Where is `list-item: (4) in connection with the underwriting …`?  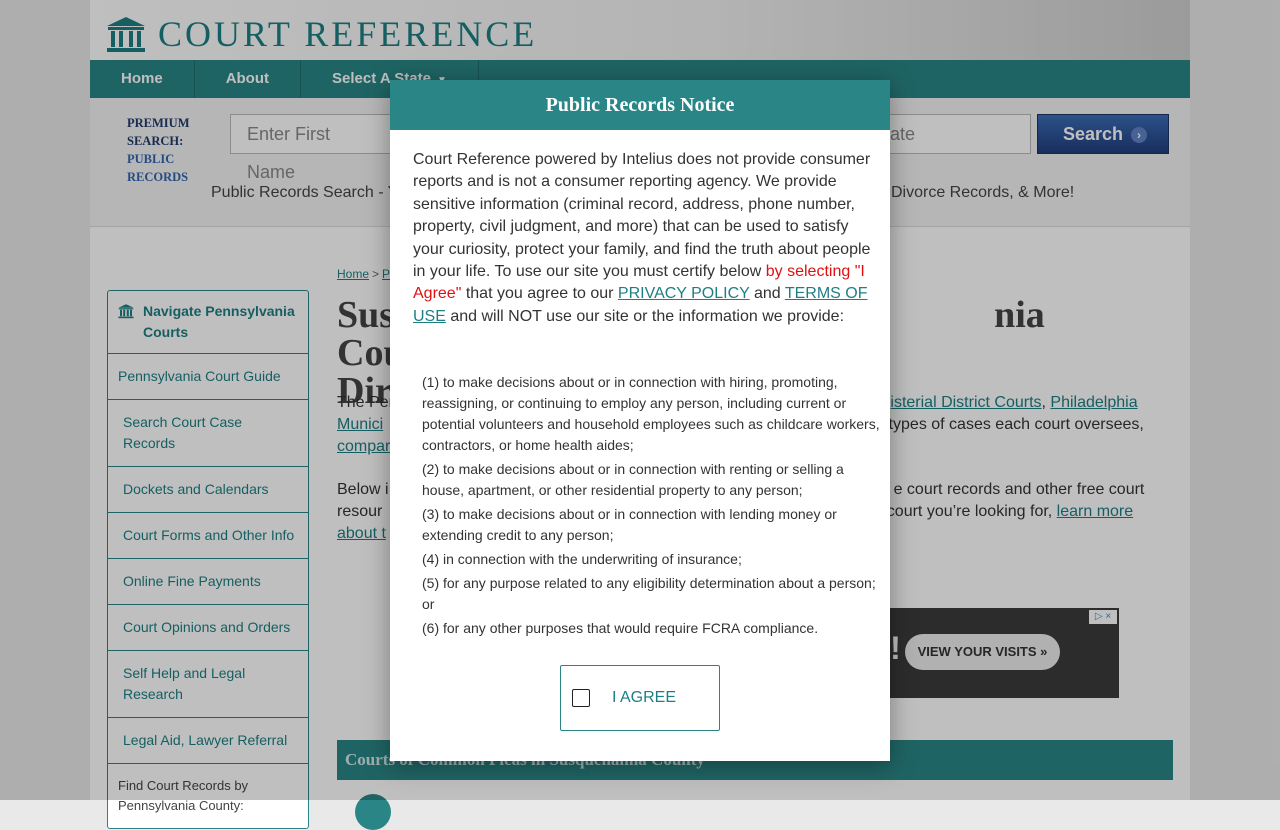 list-item: (4) in connection with the underwriting … is located at coordinates (582, 559).